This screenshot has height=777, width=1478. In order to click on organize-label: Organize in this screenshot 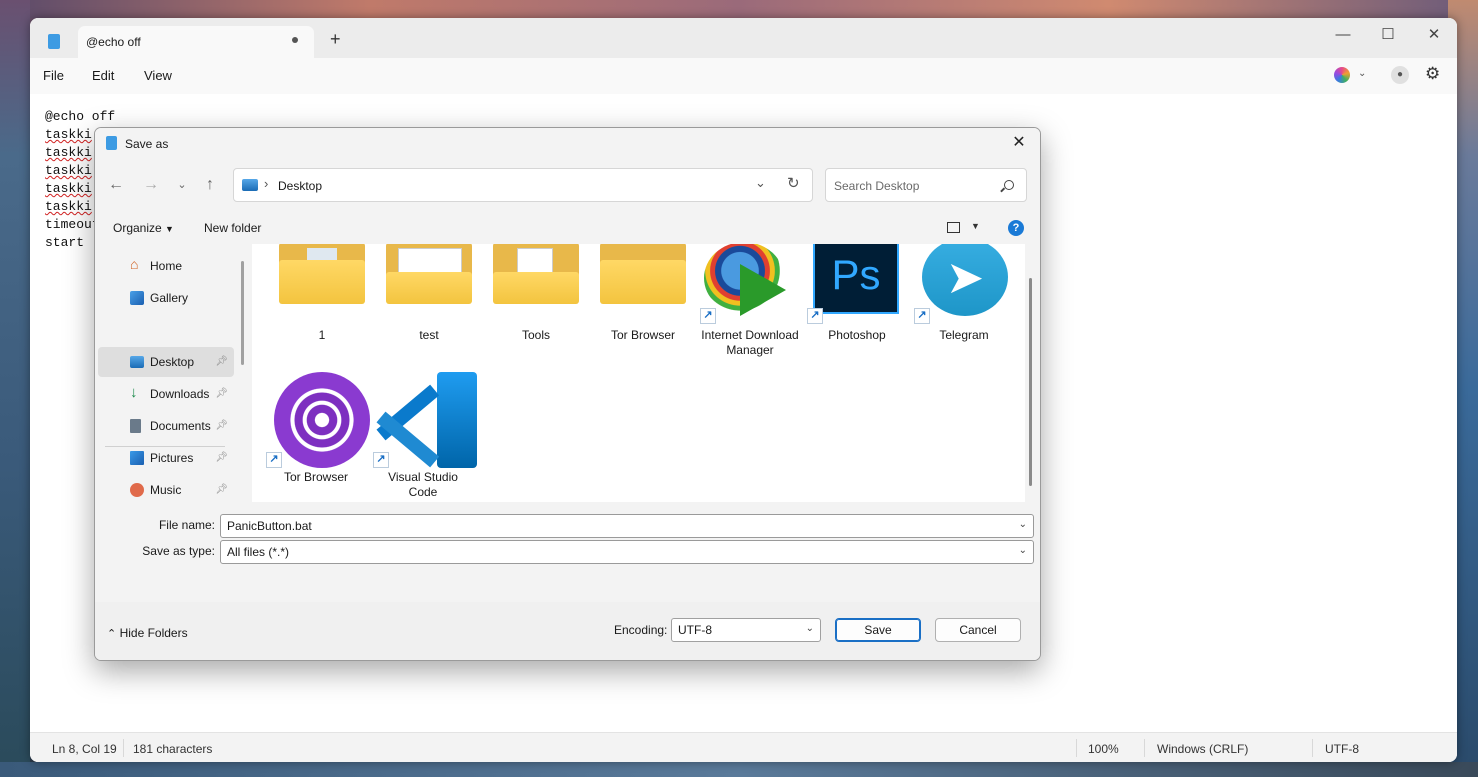, I will do `click(137, 228)`.